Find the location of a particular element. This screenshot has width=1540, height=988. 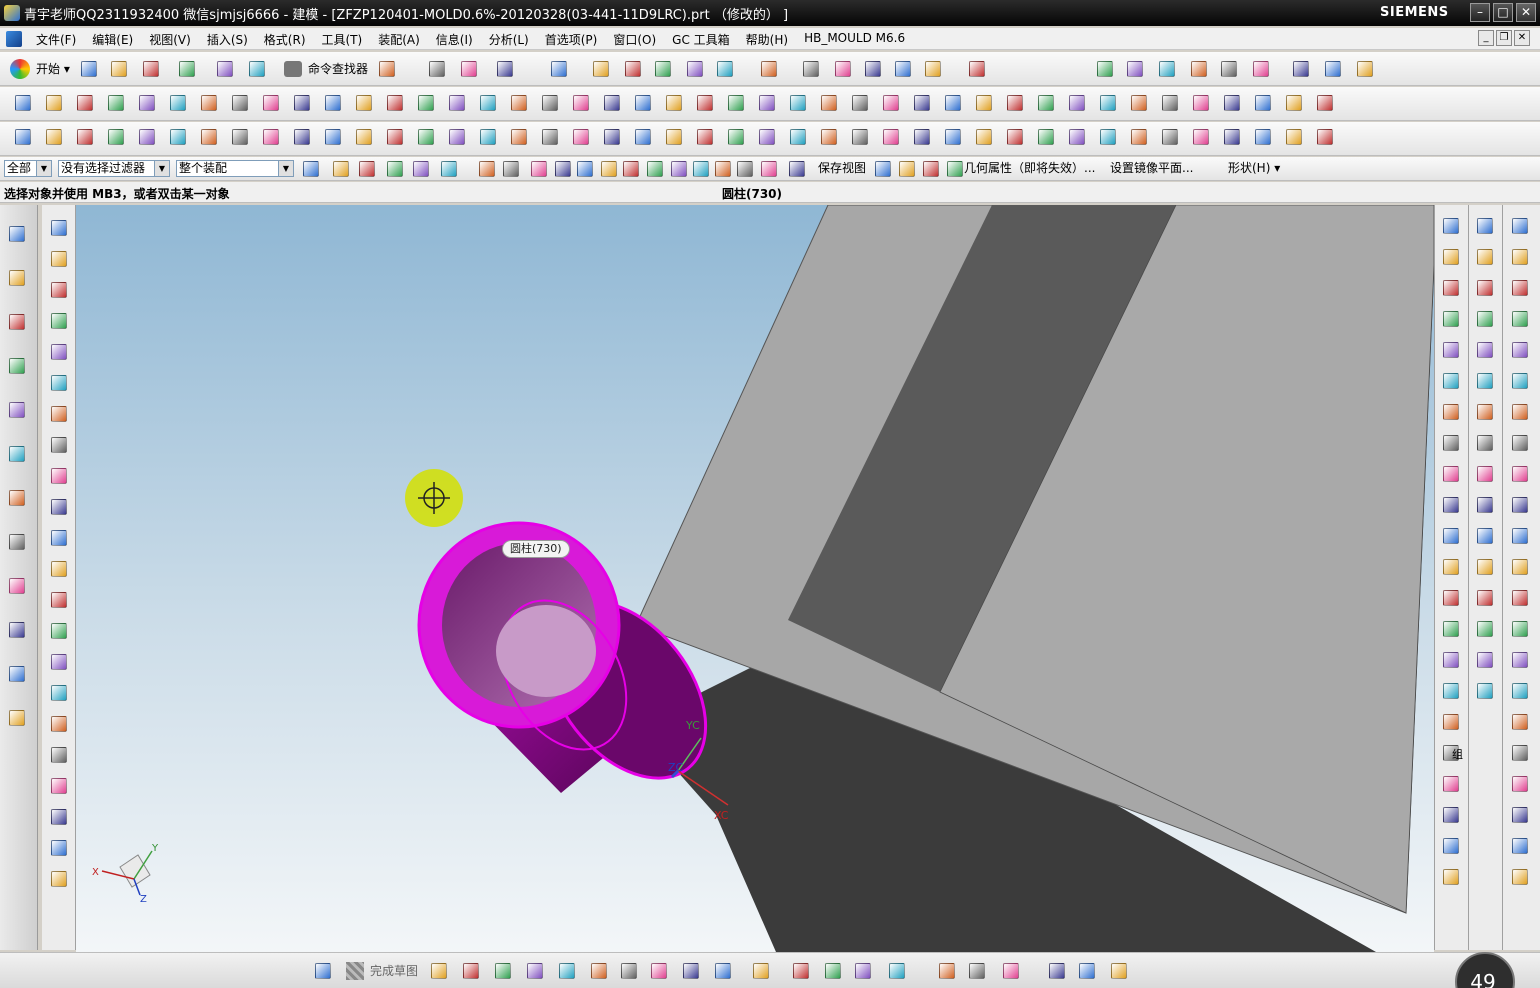

std-tool-21-icon is located at coordinates (903, 69).